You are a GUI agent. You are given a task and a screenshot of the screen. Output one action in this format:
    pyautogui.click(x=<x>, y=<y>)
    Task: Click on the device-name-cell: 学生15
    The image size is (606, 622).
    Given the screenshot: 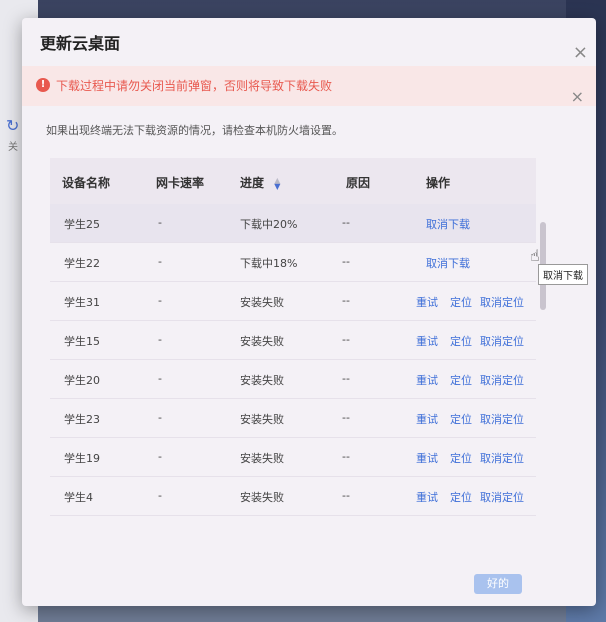 What is the action you would take?
    pyautogui.click(x=82, y=341)
    